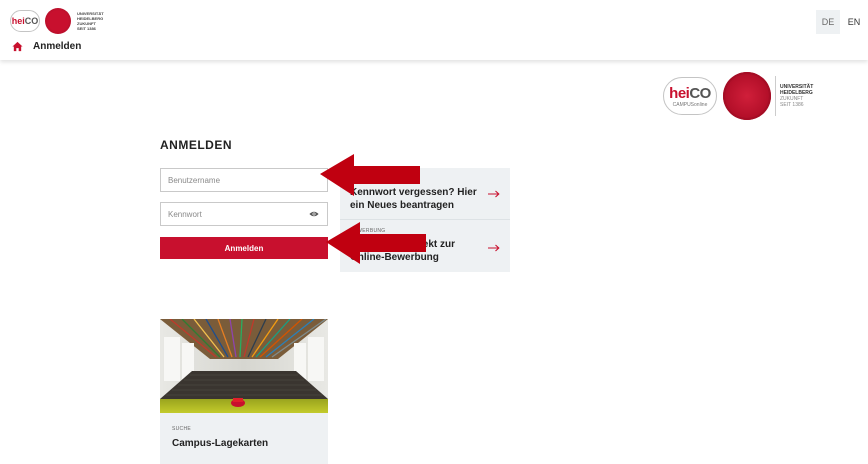  What do you see at coordinates (57, 46) in the screenshot?
I see `breadcrumb-current: Anmelden` at bounding box center [57, 46].